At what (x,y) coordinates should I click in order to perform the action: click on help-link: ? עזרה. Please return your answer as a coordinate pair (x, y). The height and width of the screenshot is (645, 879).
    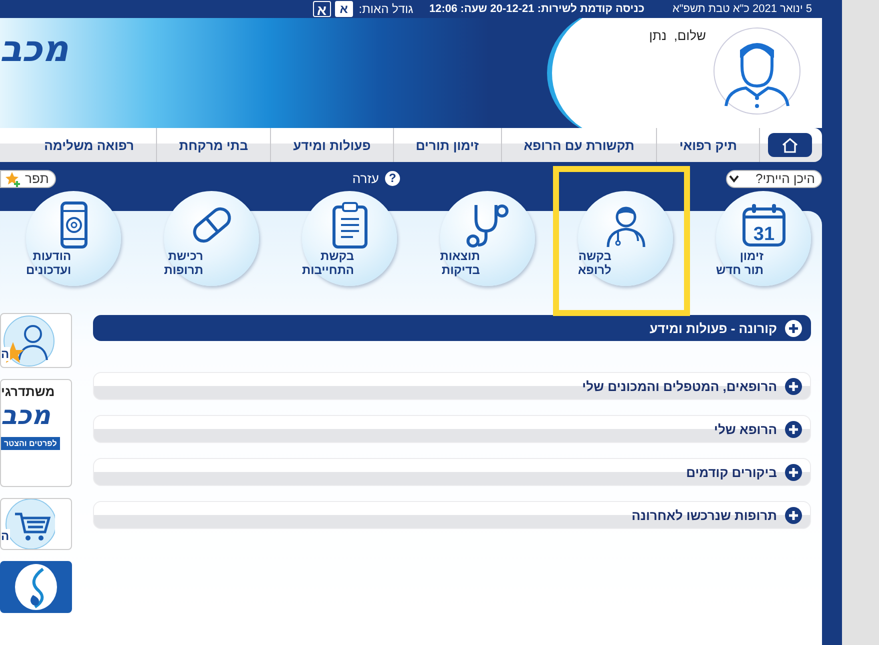
    Looking at the image, I should click on (376, 178).